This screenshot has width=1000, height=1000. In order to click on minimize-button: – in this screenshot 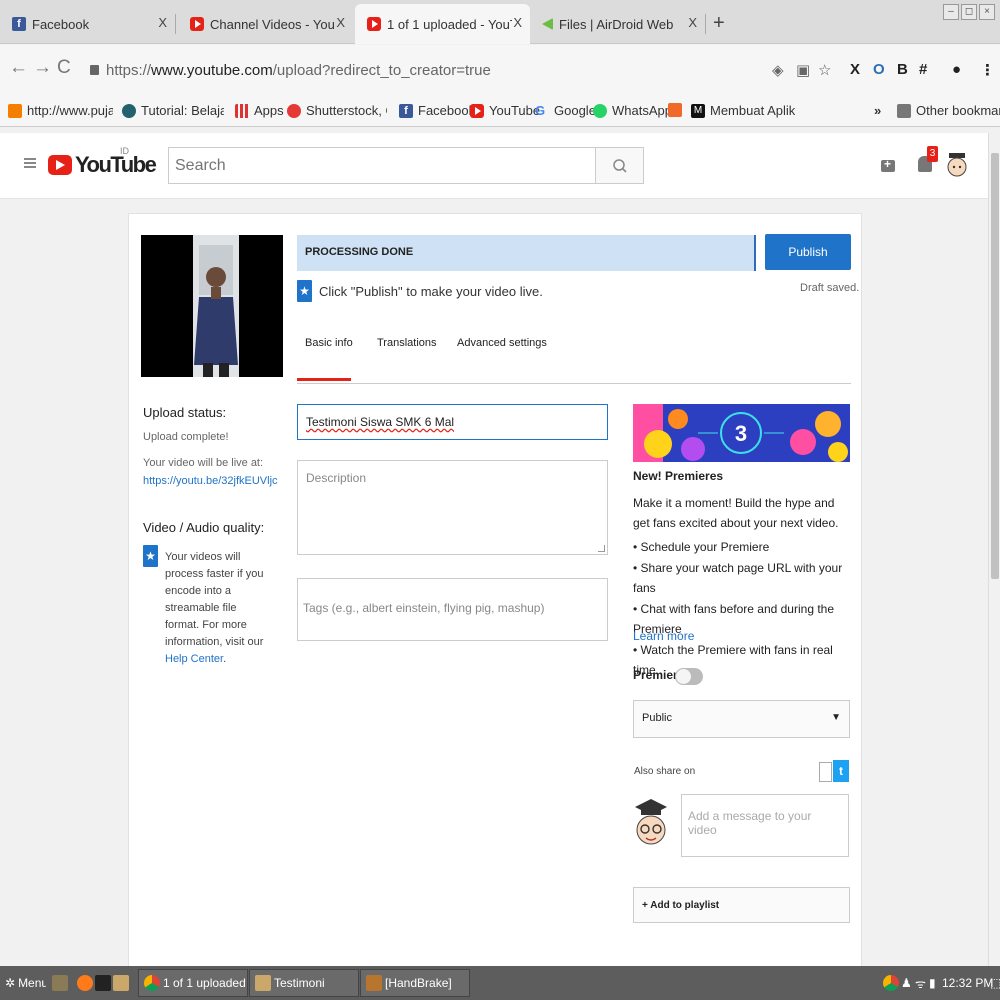, I will do `click(951, 12)`.